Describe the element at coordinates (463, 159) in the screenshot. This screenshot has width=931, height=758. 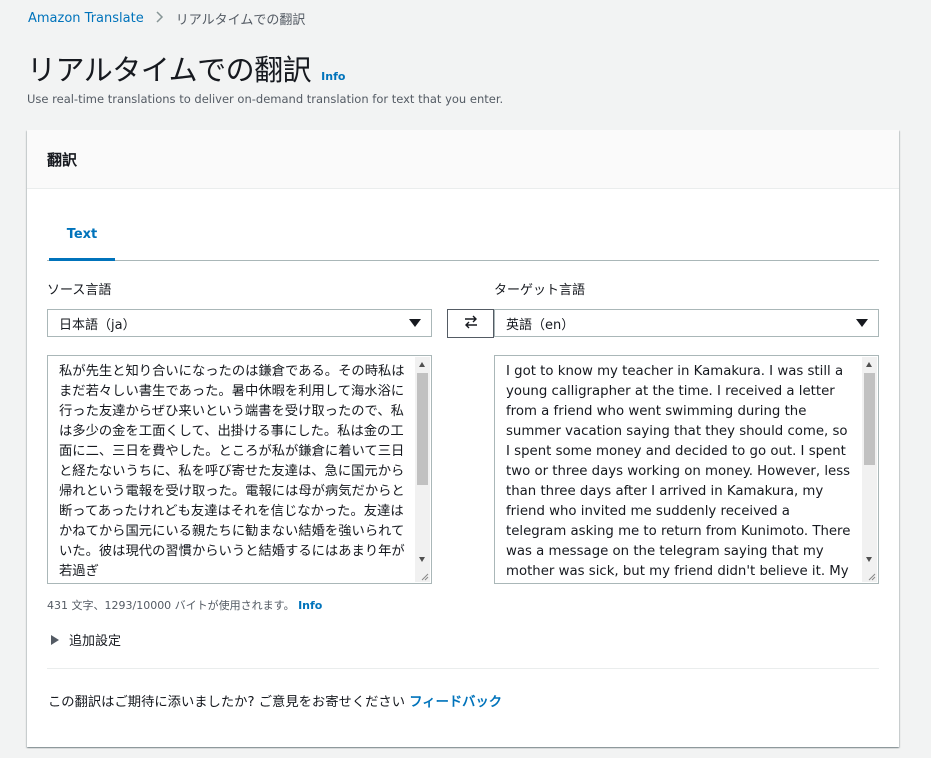
I see `panel-header: 翻訳` at that location.